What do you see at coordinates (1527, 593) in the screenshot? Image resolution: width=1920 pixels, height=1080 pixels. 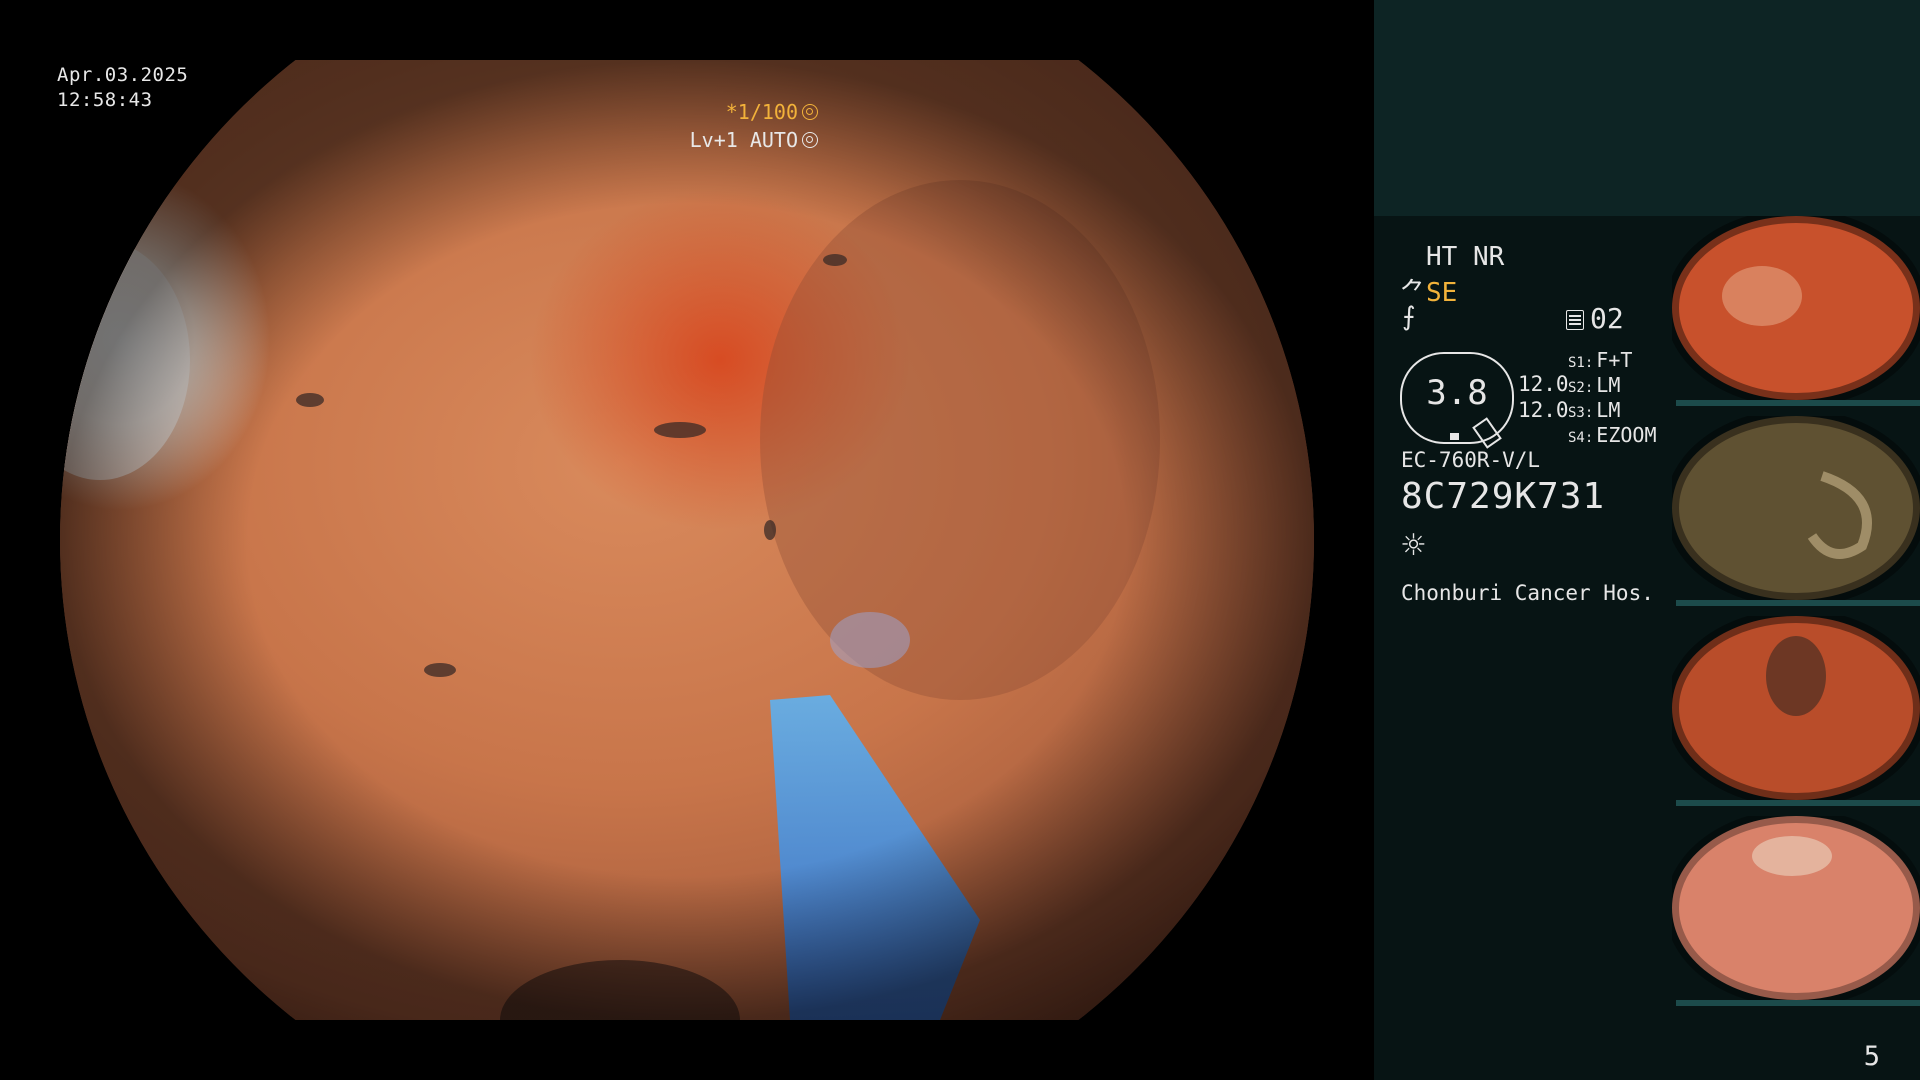 I see `hospital-name: Chonburi Cancer Hos.` at bounding box center [1527, 593].